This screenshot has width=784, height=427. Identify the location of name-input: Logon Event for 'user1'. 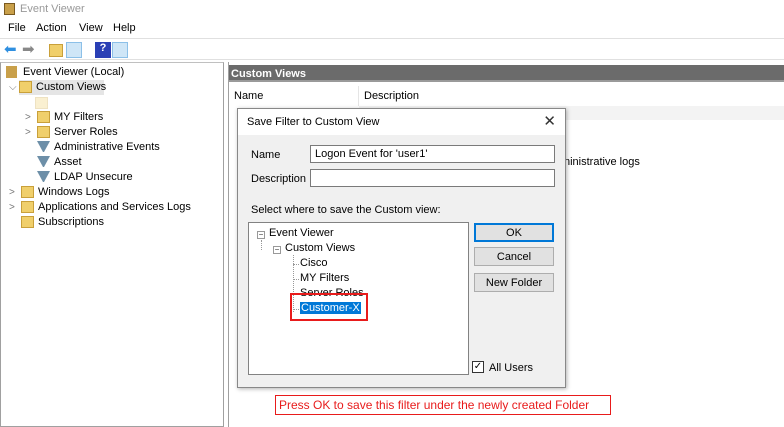
(432, 154).